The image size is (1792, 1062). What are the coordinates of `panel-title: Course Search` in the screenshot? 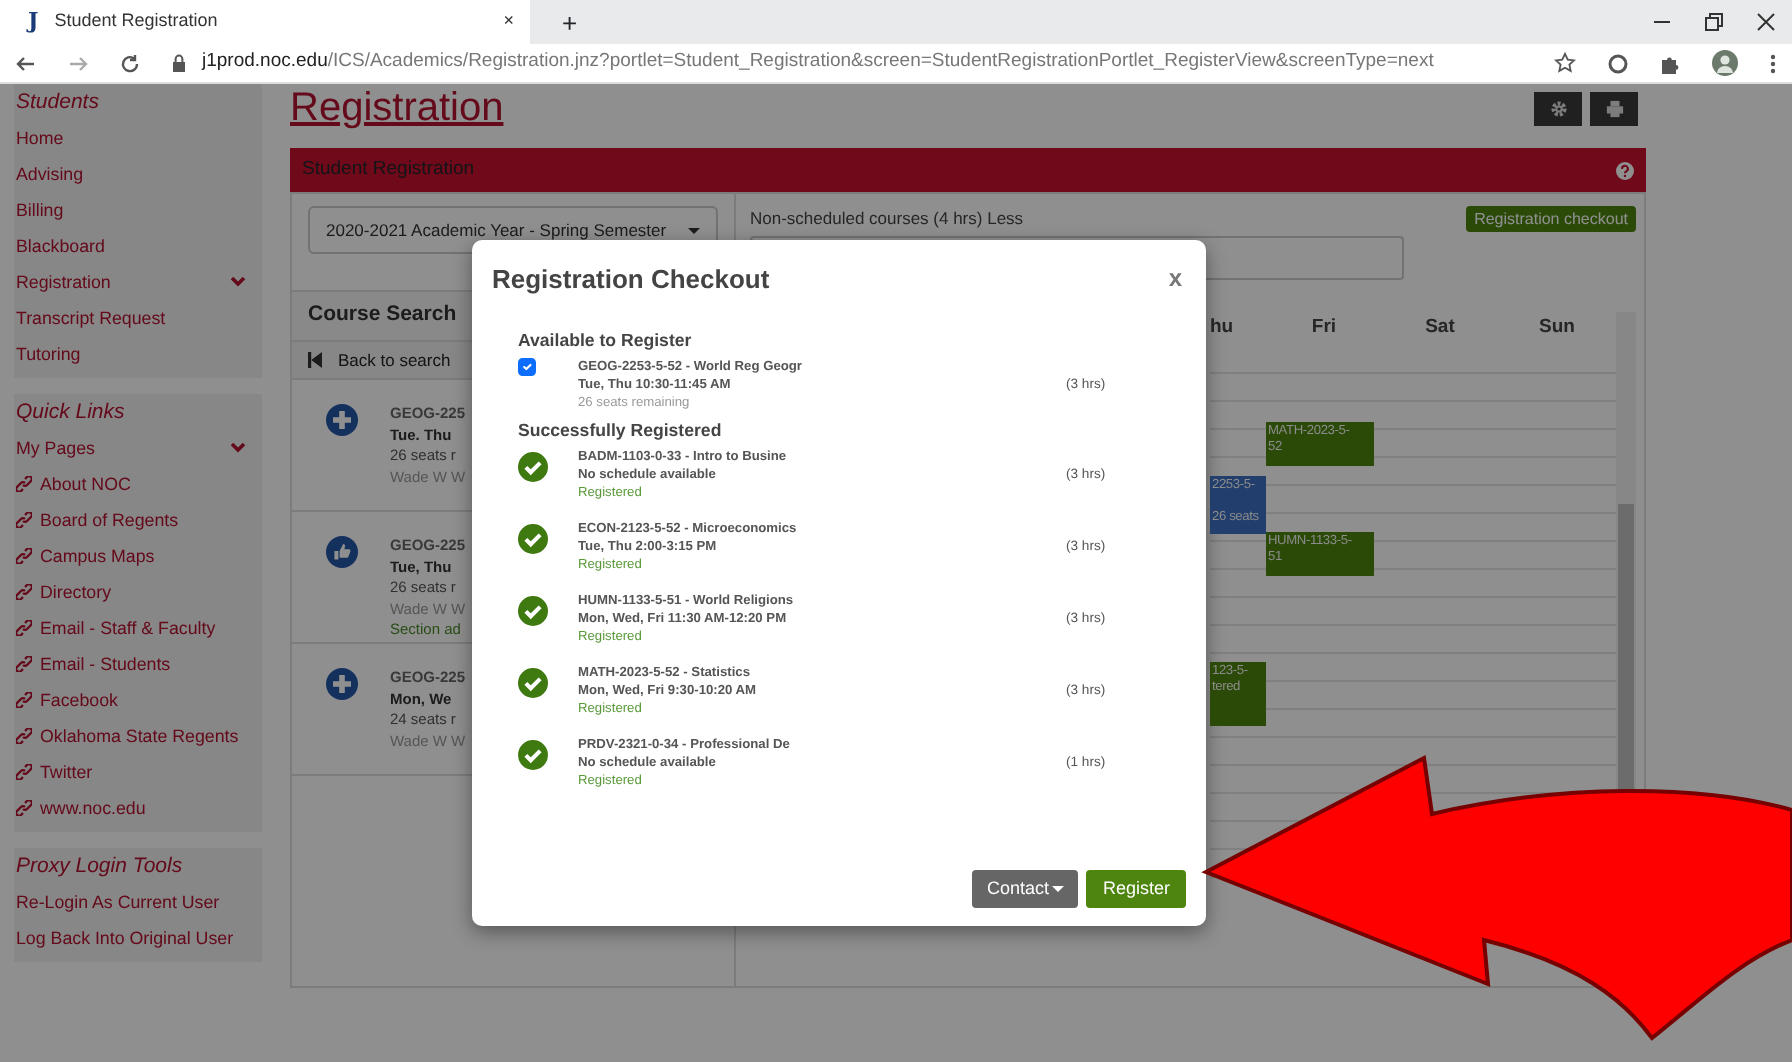 It's located at (382, 315).